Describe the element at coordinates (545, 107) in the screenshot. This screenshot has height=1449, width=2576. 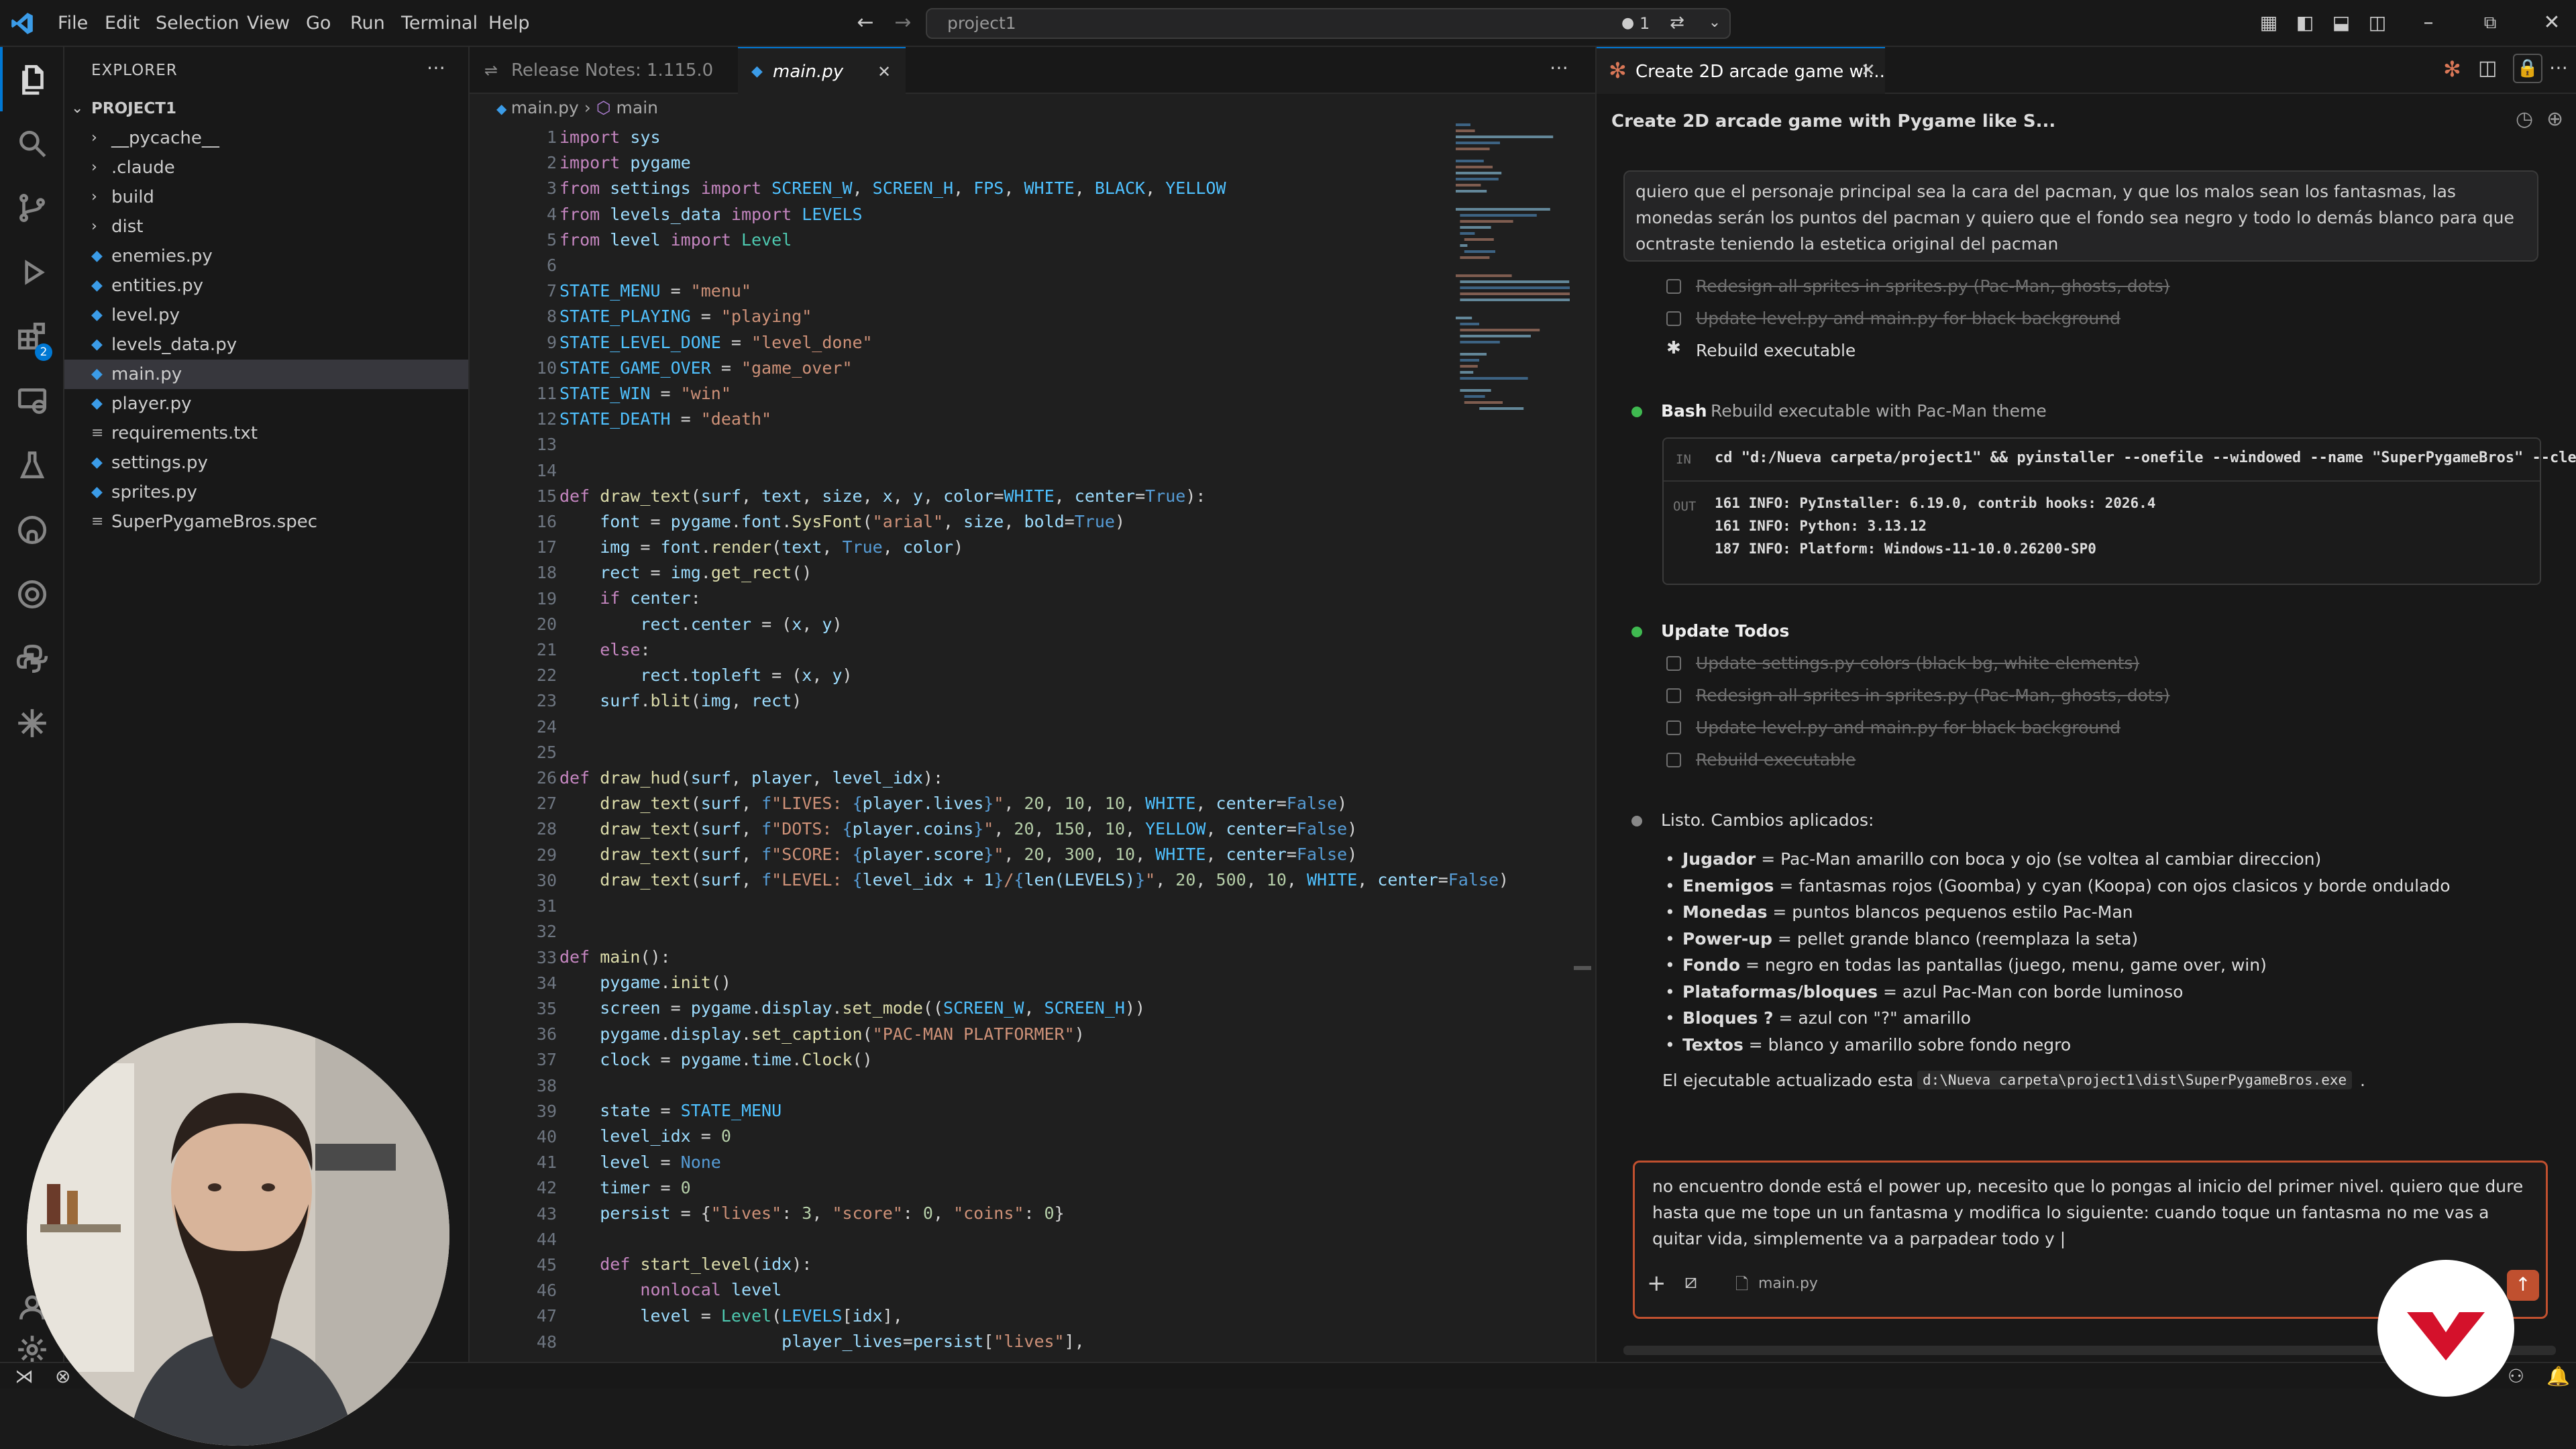
I see `breadcrumb-file: main.py` at that location.